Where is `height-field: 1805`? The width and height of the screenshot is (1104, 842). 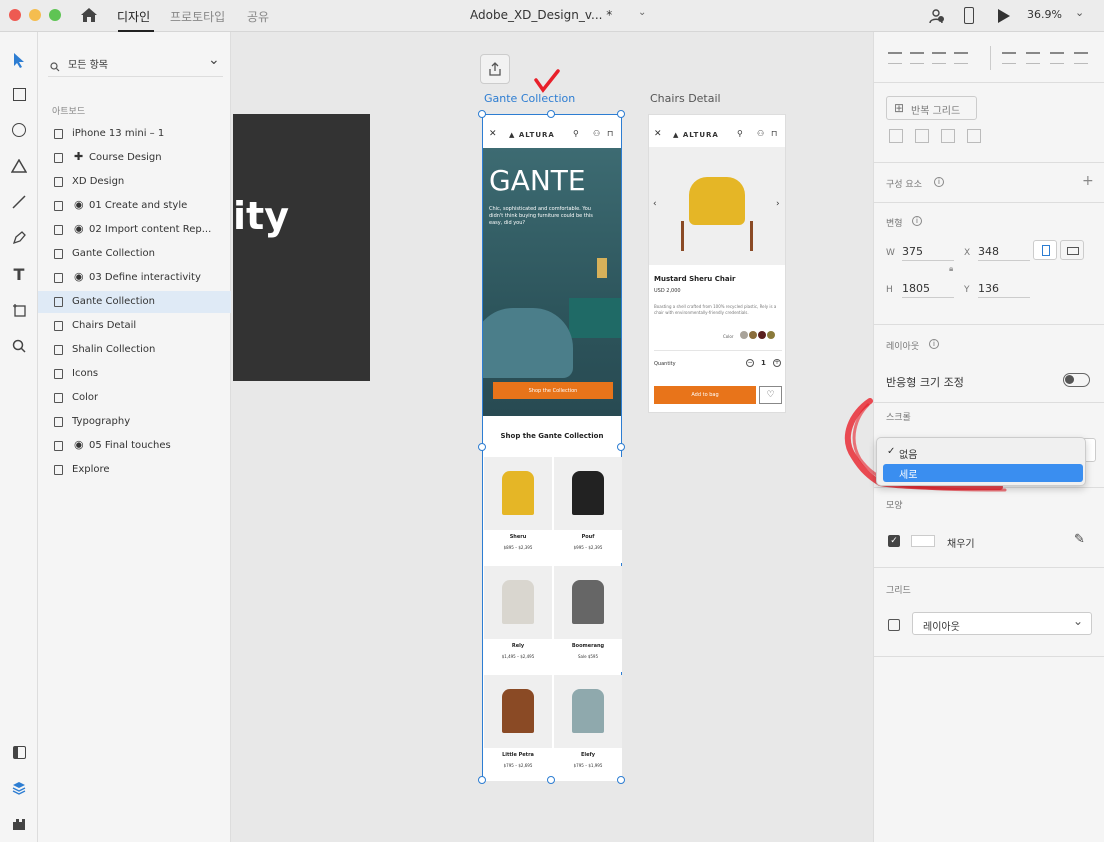 height-field: 1805 is located at coordinates (928, 290).